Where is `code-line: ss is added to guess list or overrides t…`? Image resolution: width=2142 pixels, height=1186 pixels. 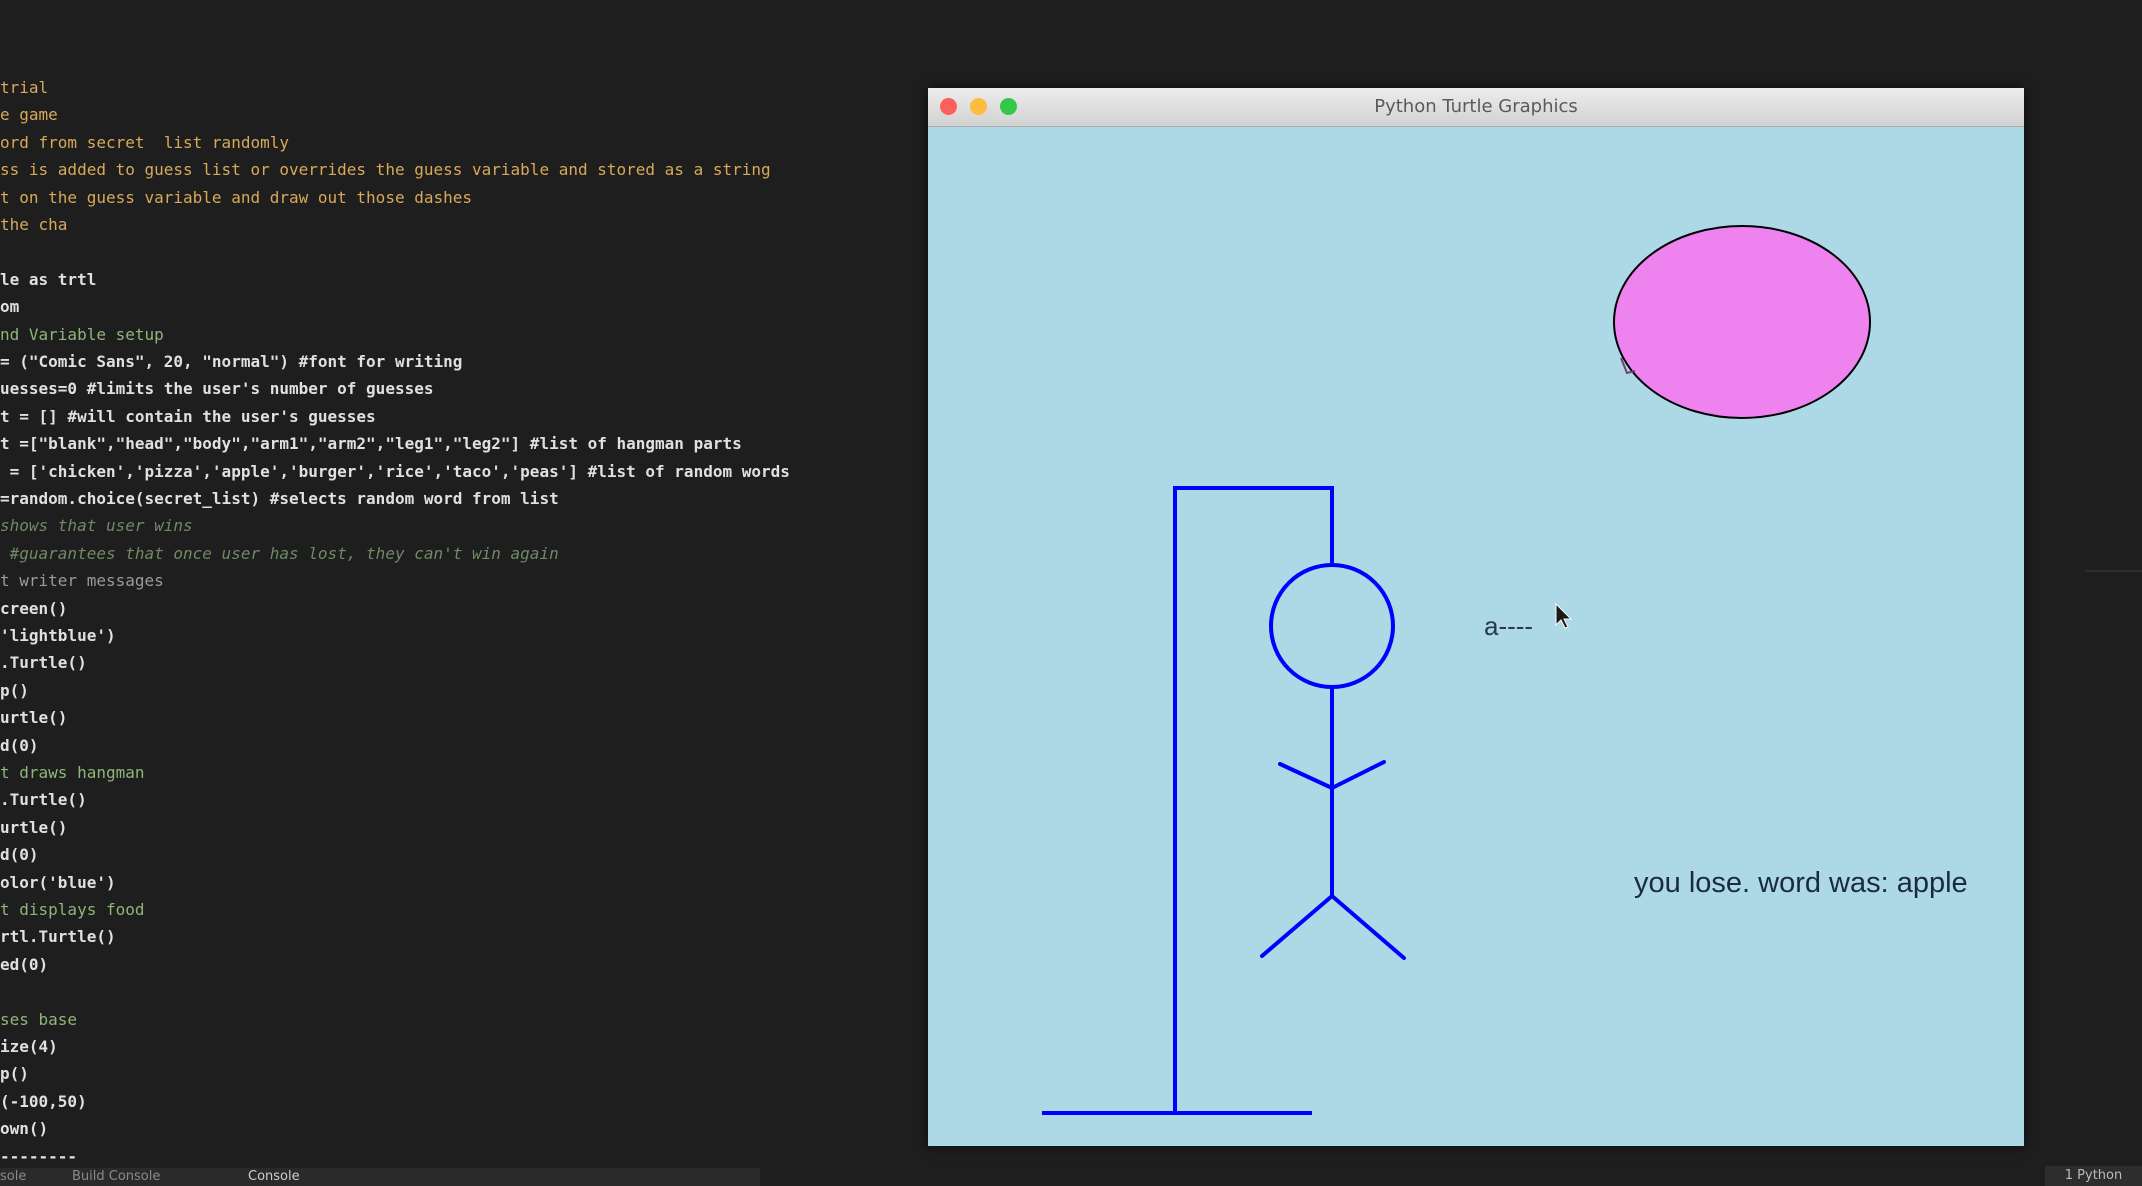
code-line: ss is added to guess list or overrides t… is located at coordinates (385, 170).